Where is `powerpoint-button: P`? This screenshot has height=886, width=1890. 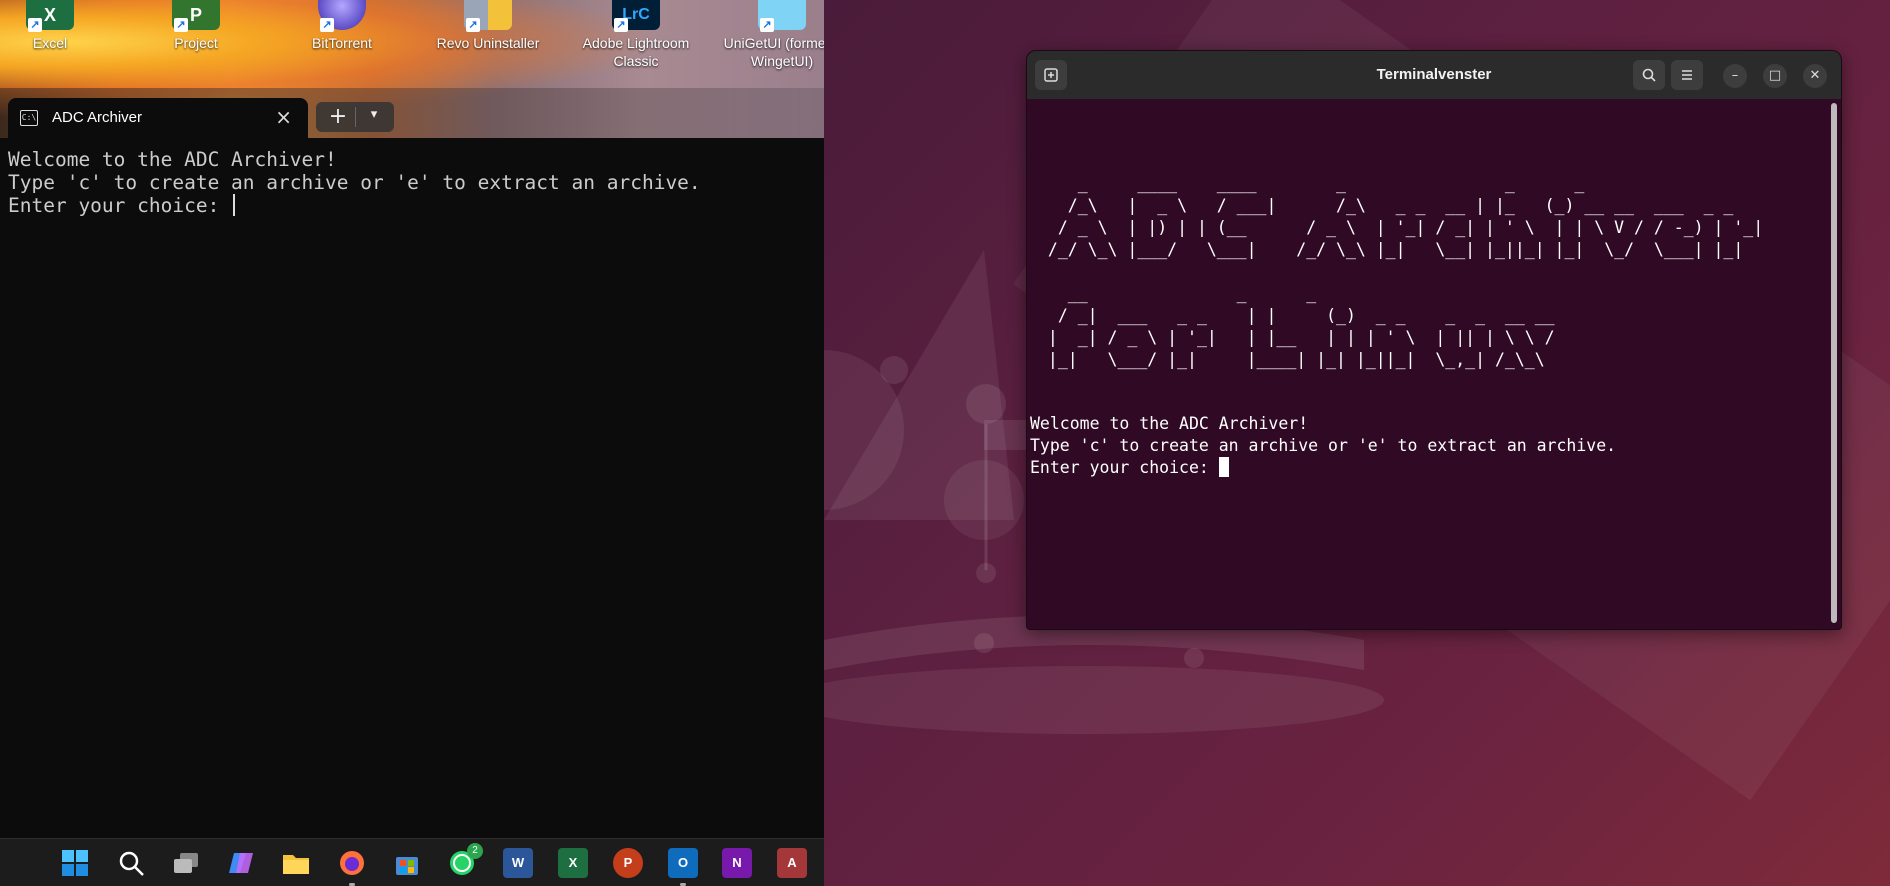
powerpoint-button: P is located at coordinates (628, 863).